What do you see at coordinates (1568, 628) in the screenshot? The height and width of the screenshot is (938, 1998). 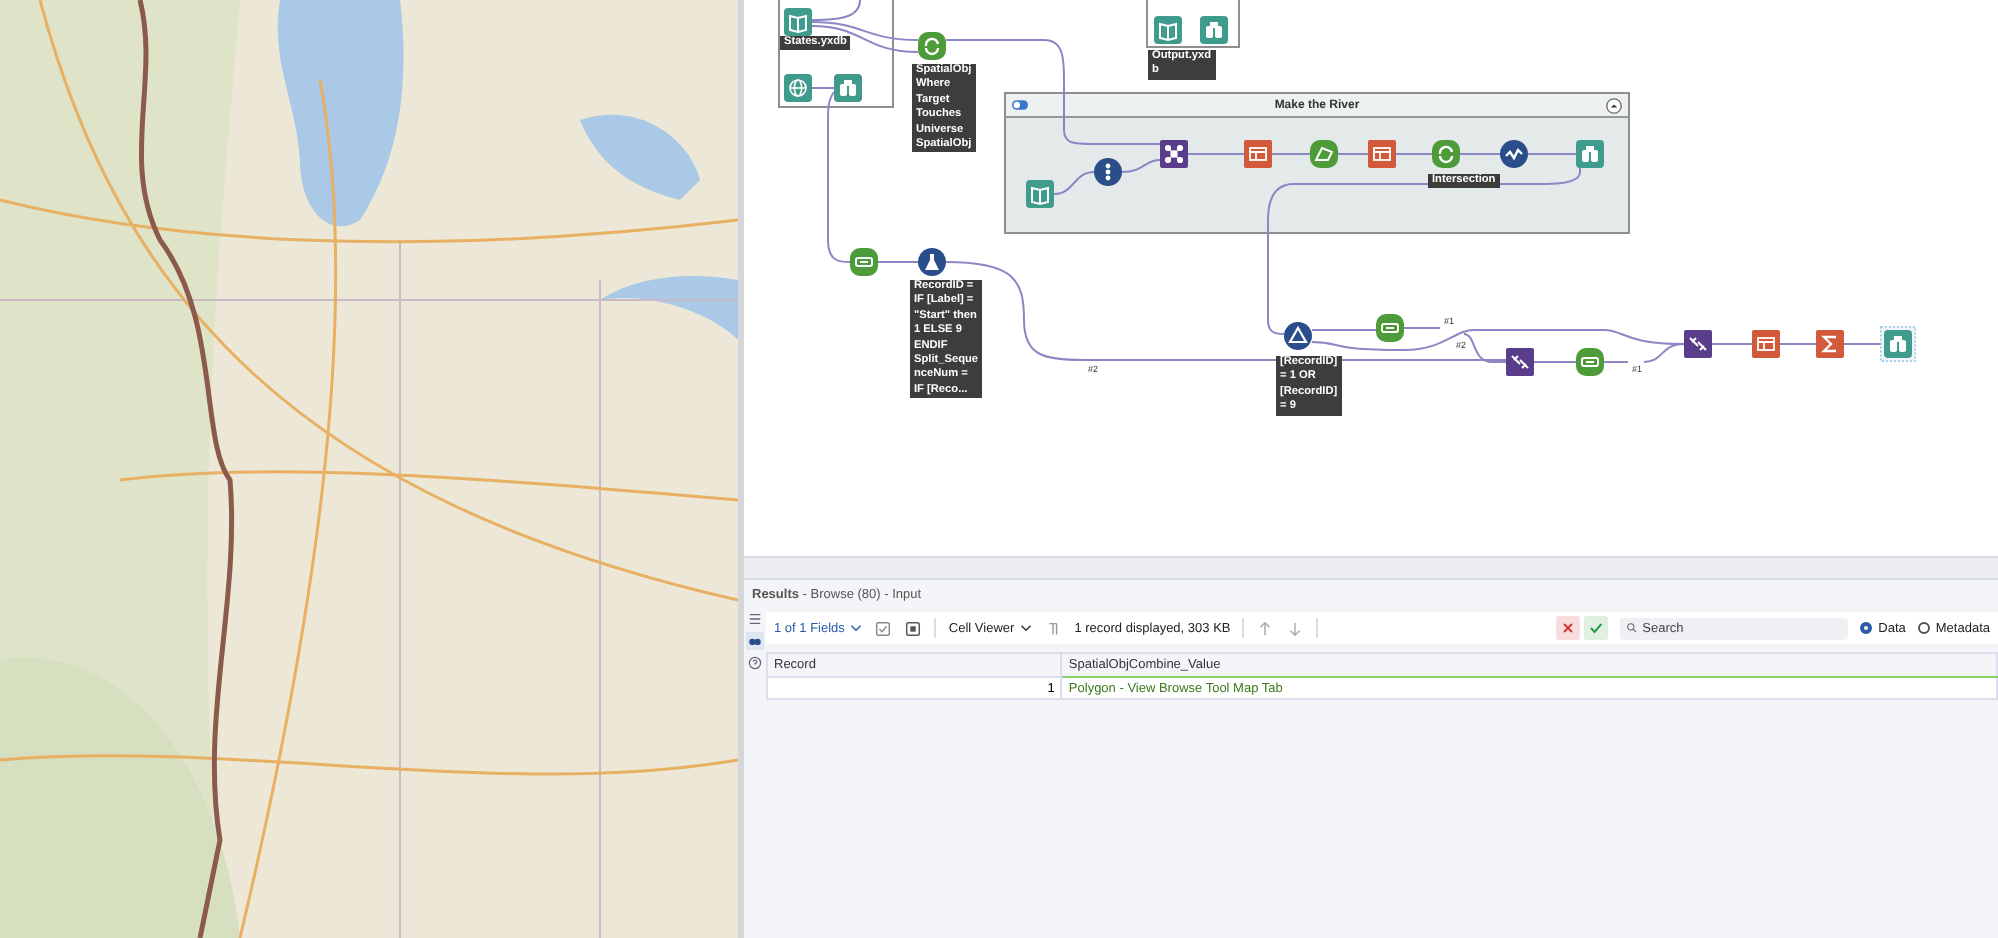 I see `close-icon` at bounding box center [1568, 628].